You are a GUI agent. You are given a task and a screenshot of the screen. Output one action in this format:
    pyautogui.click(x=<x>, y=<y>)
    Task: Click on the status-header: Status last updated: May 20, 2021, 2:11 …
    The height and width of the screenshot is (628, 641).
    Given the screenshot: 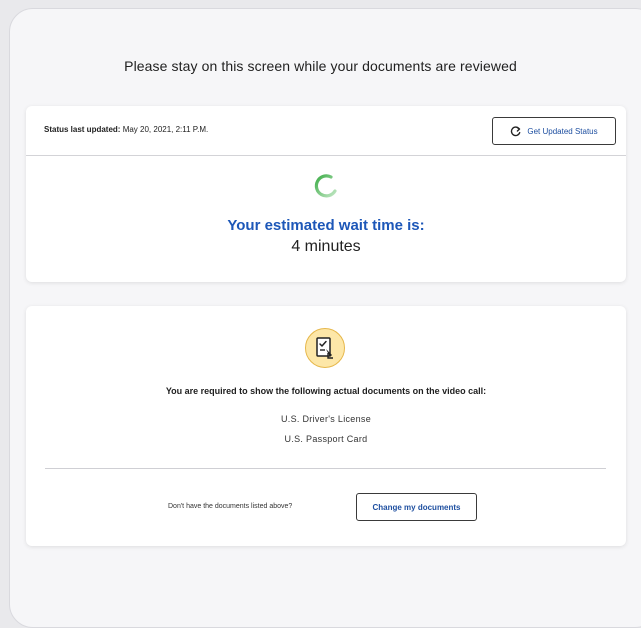 What is the action you would take?
    pyautogui.click(x=326, y=131)
    